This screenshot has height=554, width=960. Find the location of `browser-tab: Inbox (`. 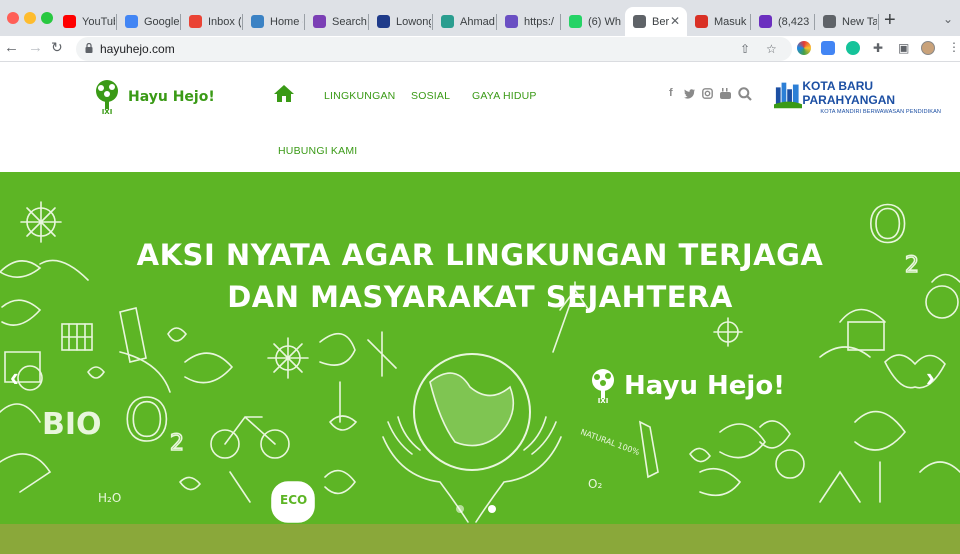

browser-tab: Inbox ( is located at coordinates (211, 21).